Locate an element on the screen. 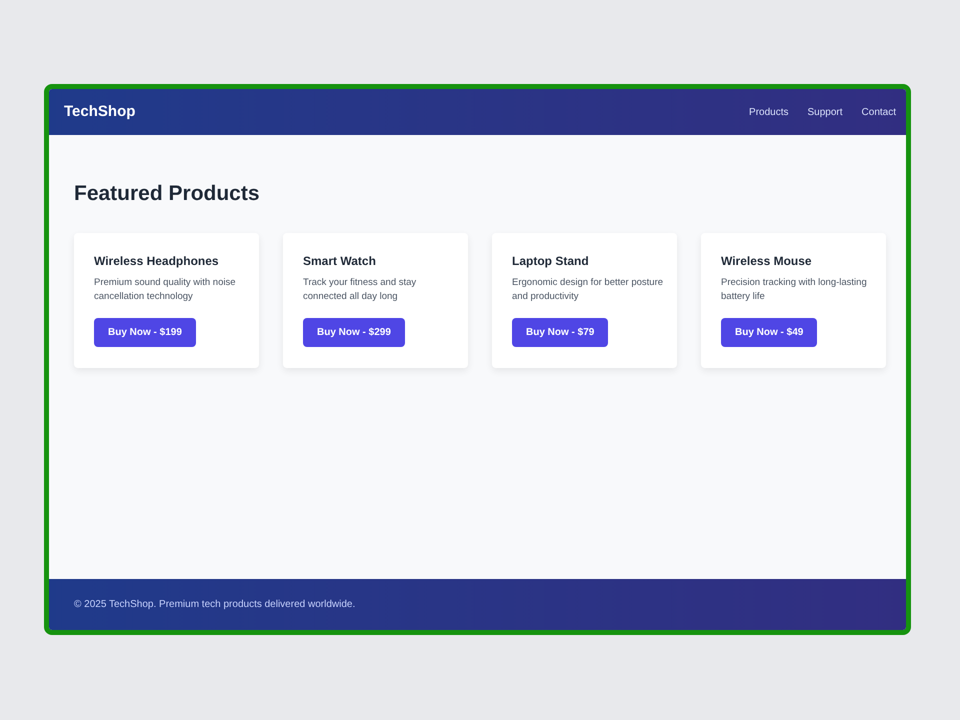 The image size is (960, 720). buy-now-button: Buy Now - $199 is located at coordinates (145, 332).